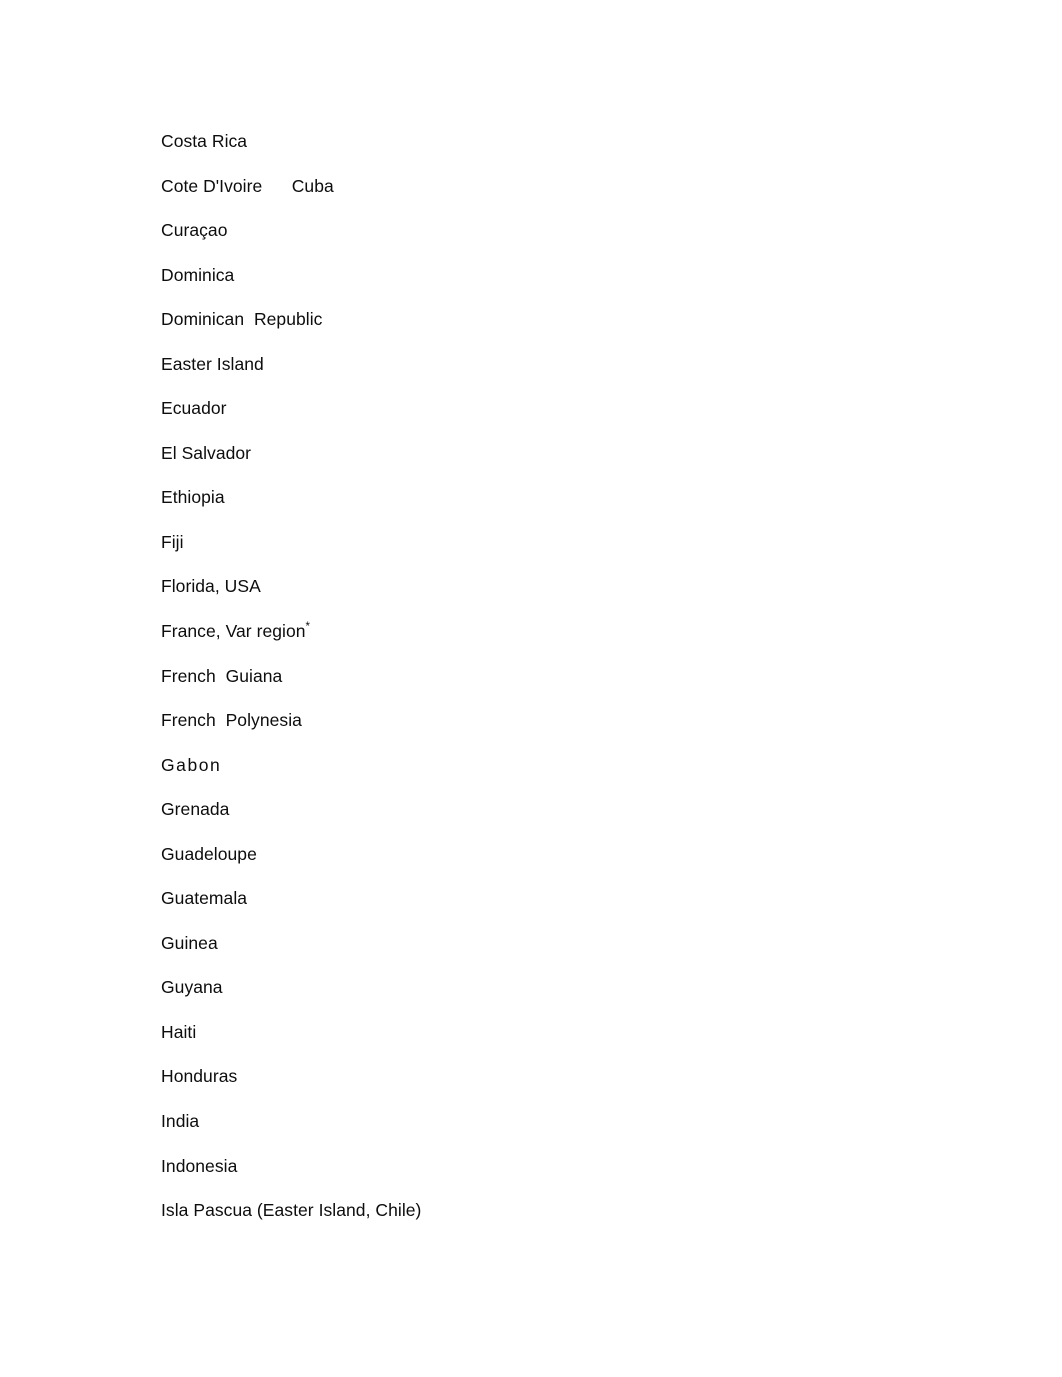 The width and height of the screenshot is (1062, 1377). What do you see at coordinates (222, 675) in the screenshot?
I see `list-item-label: French Guiana` at bounding box center [222, 675].